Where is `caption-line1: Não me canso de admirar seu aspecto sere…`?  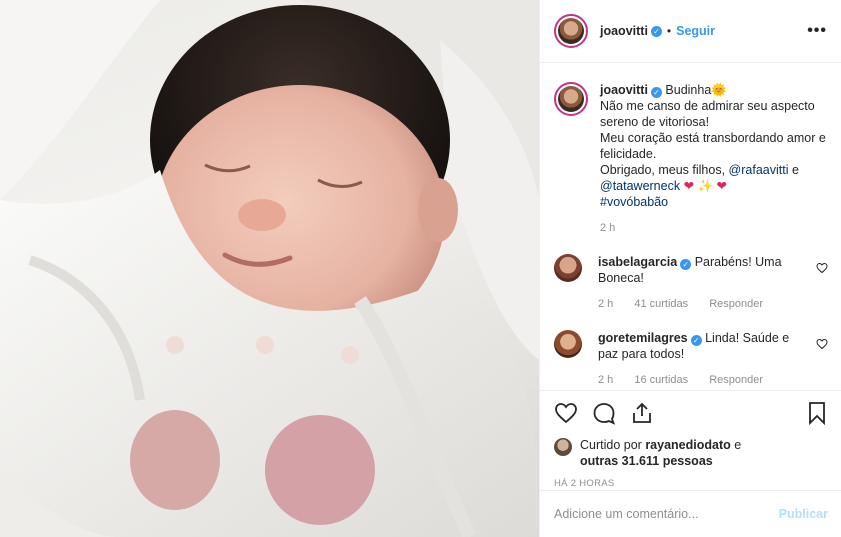 caption-line1: Não me canso de admirar seu aspecto sere… is located at coordinates (707, 114).